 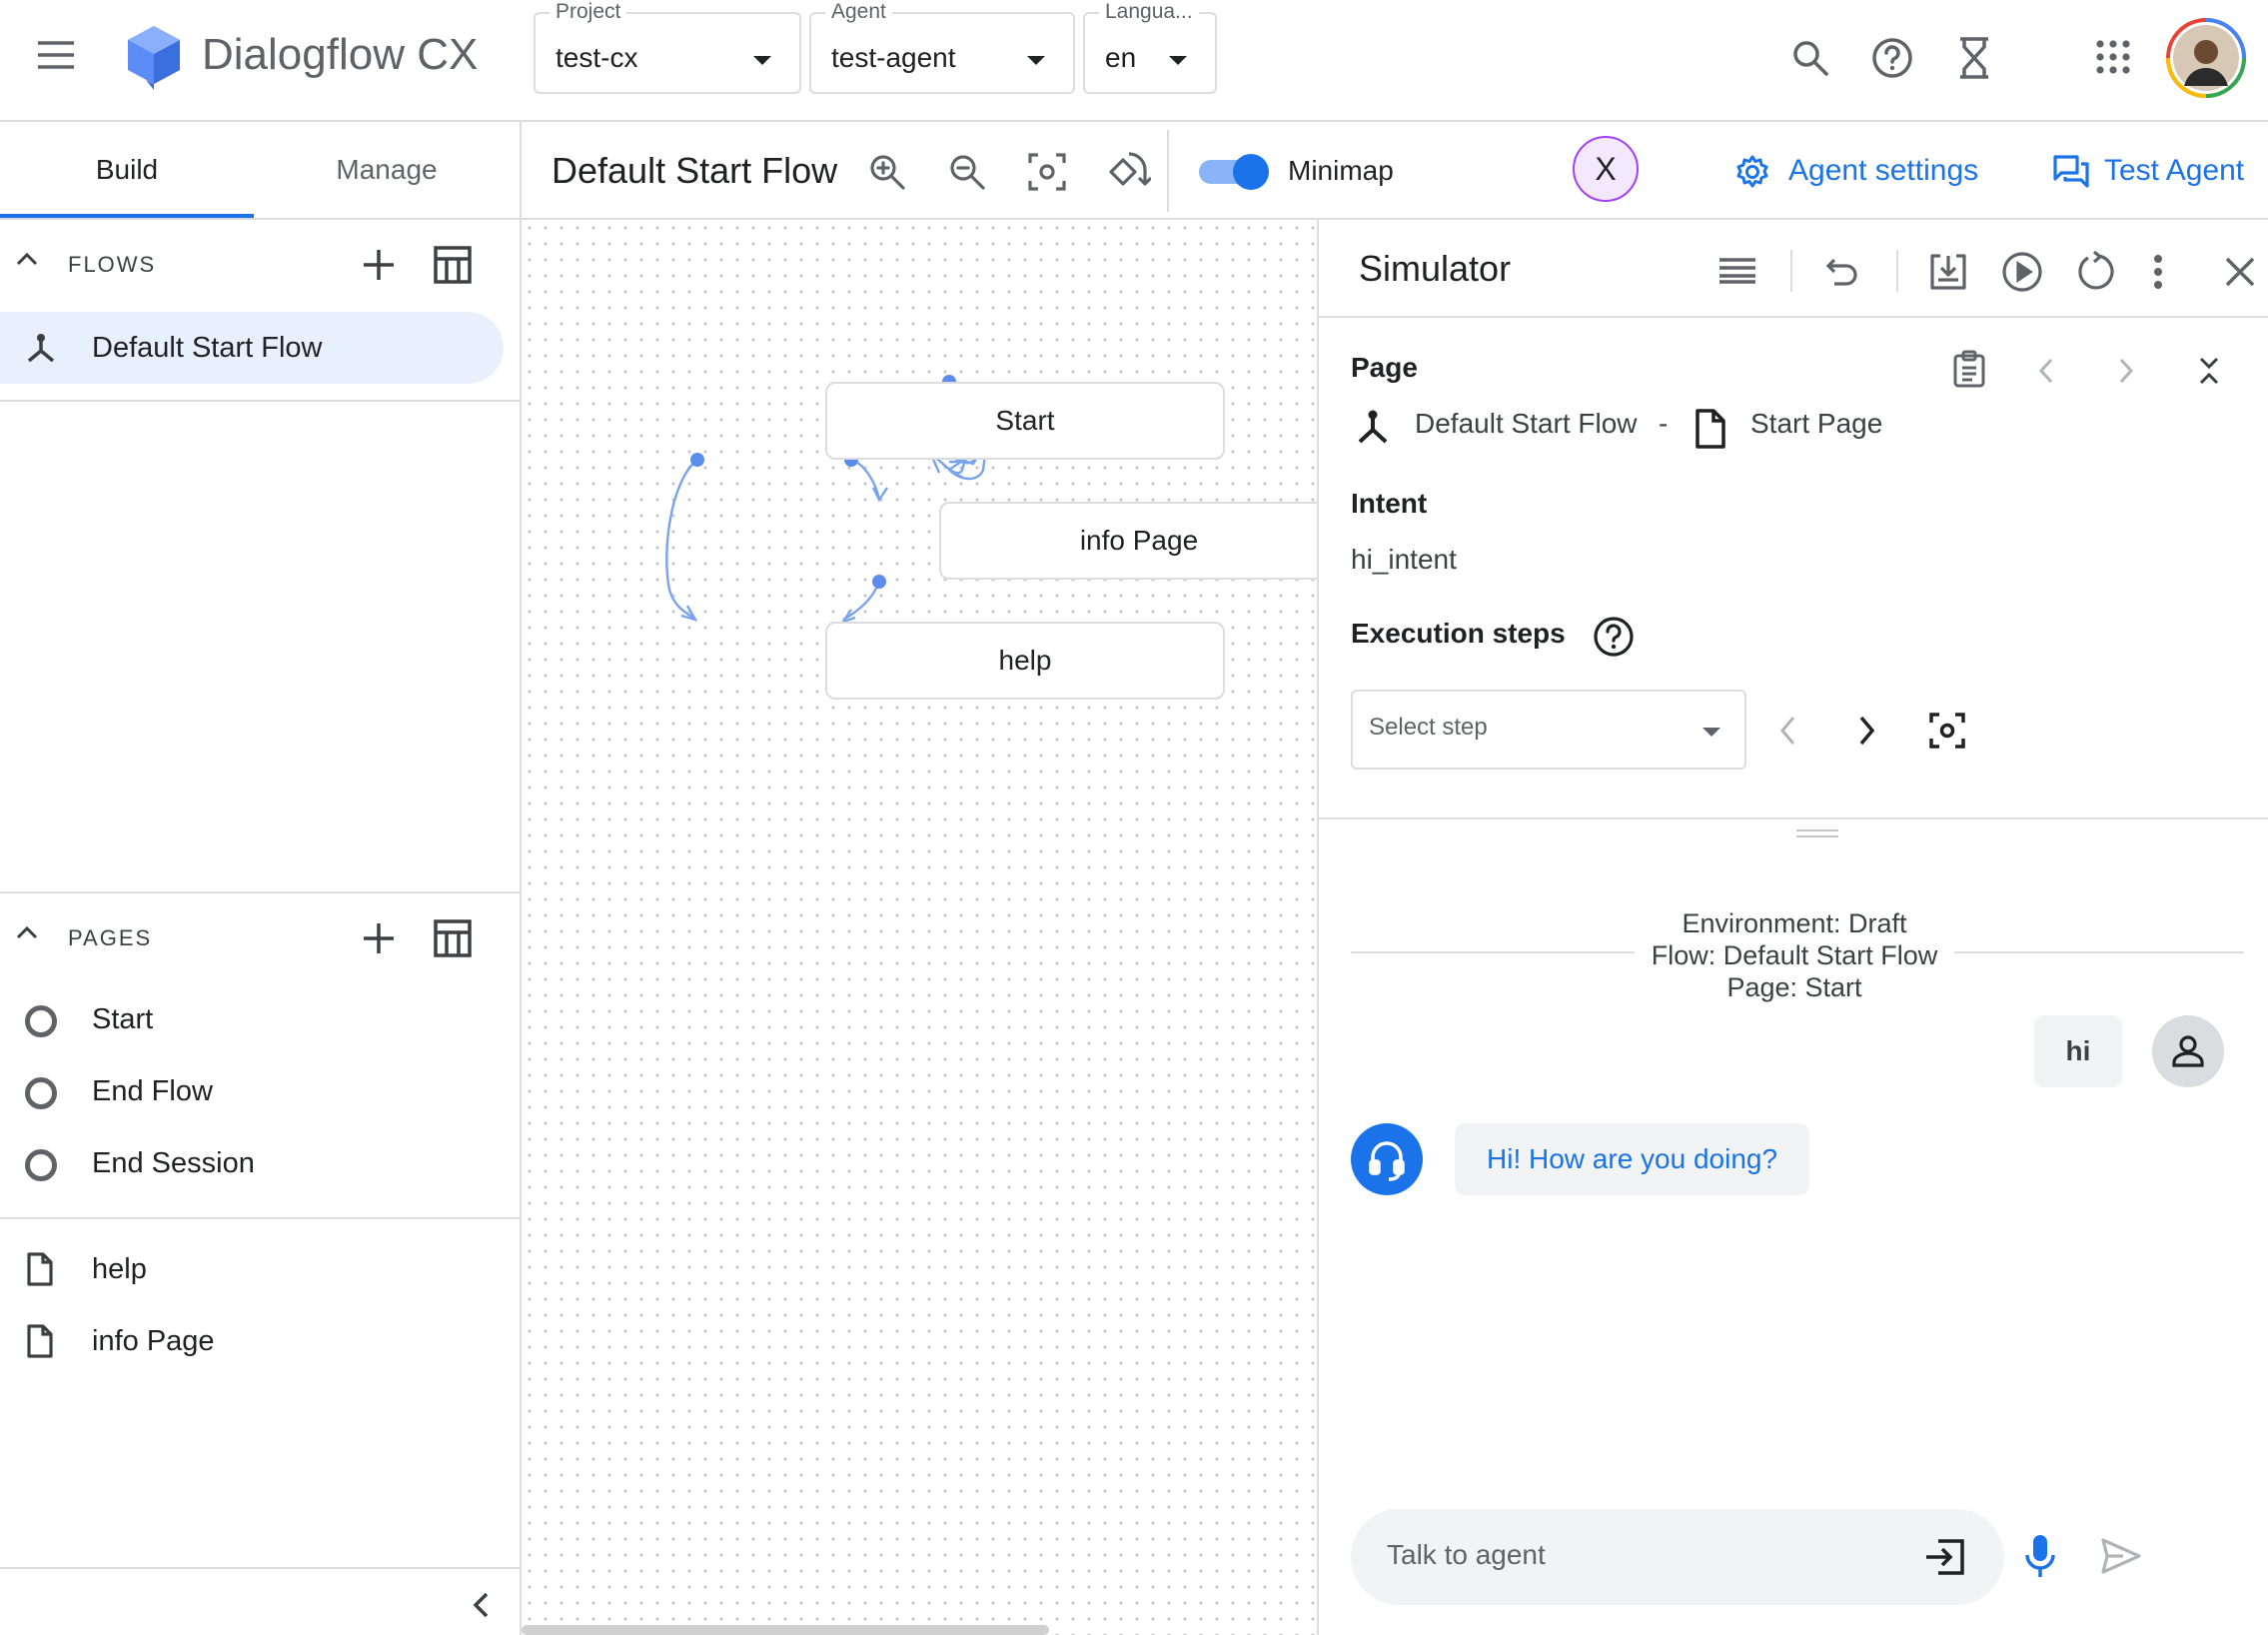 I want to click on zoom-in-icon, so click(x=887, y=172).